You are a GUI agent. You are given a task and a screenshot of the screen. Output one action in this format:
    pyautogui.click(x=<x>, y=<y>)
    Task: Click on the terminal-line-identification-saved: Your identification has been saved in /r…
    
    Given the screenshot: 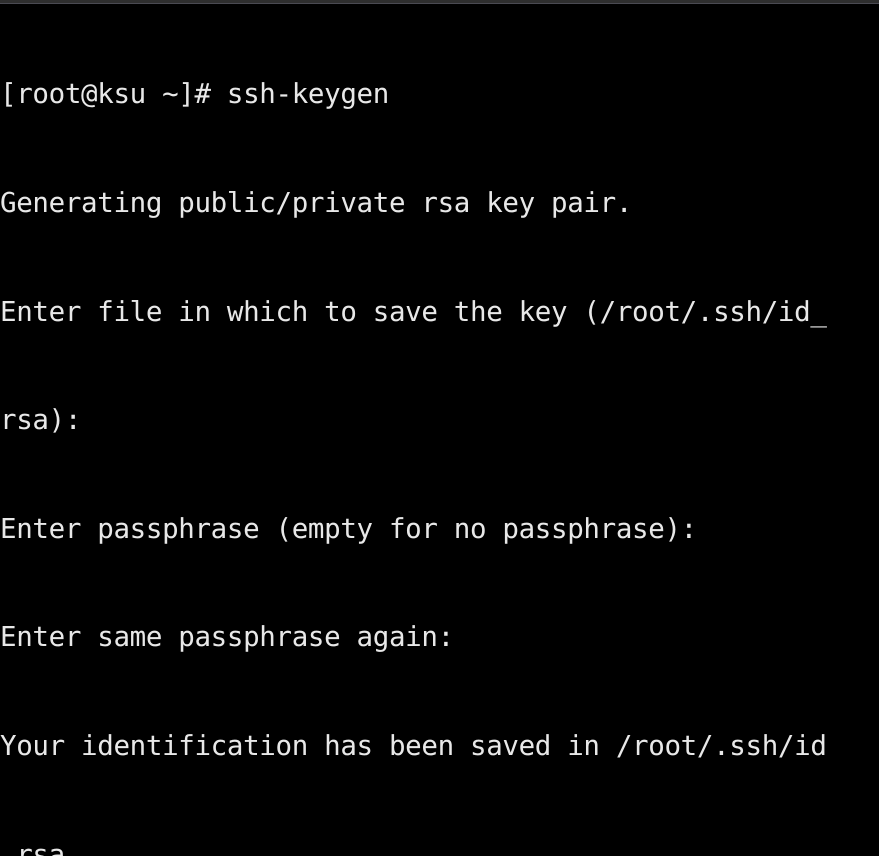 What is the action you would take?
    pyautogui.click(x=413, y=745)
    